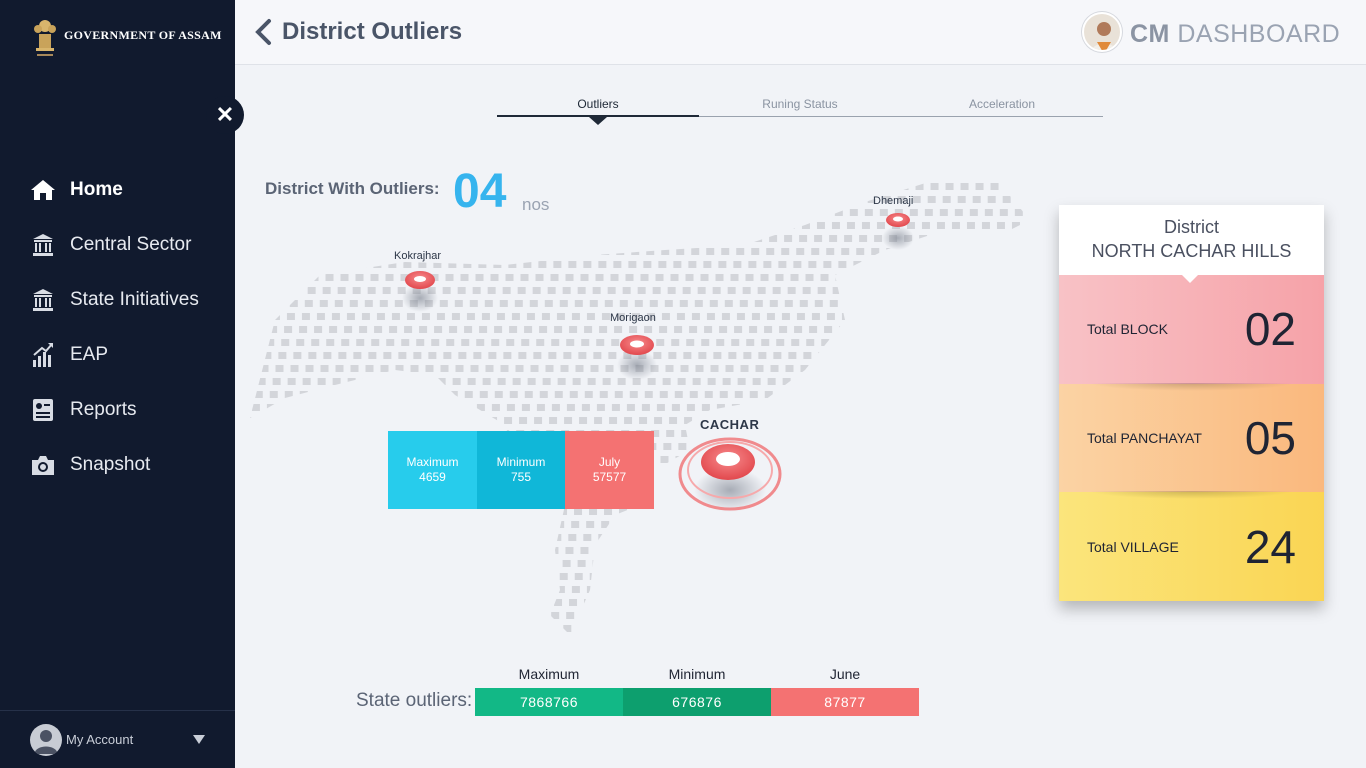 The width and height of the screenshot is (1366, 768). What do you see at coordinates (730, 424) in the screenshot?
I see `pin-label-cachar: CACHAR` at bounding box center [730, 424].